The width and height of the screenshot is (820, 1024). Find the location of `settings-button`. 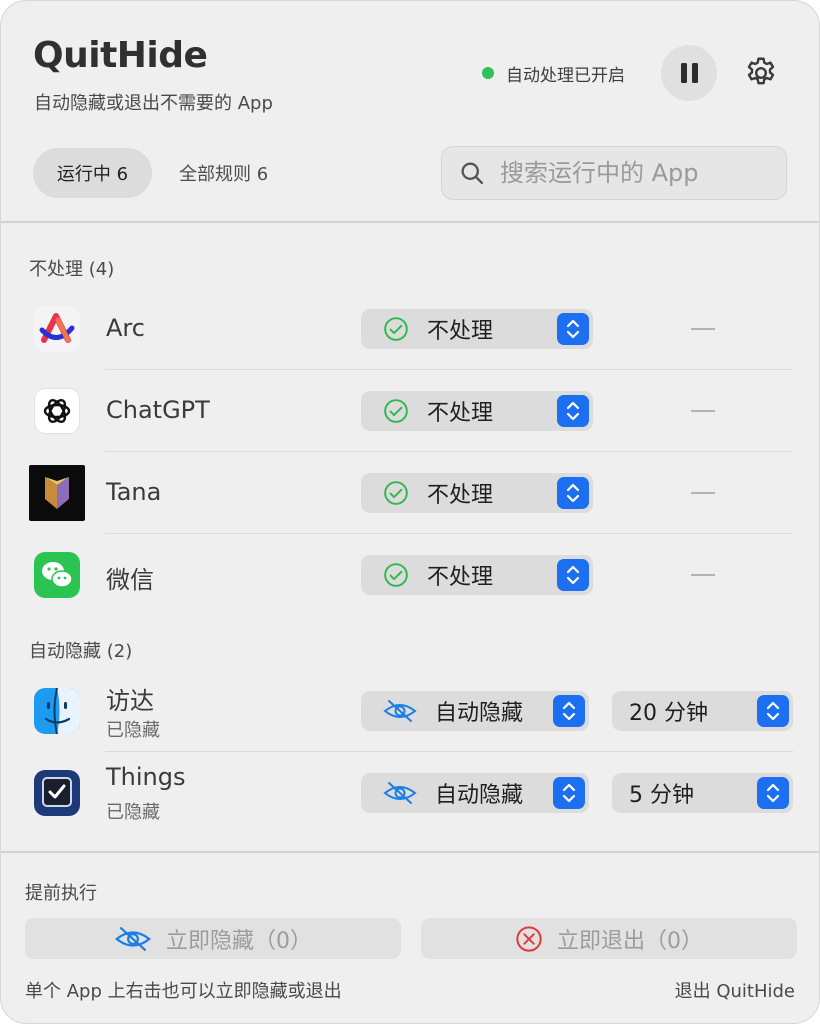

settings-button is located at coordinates (761, 73).